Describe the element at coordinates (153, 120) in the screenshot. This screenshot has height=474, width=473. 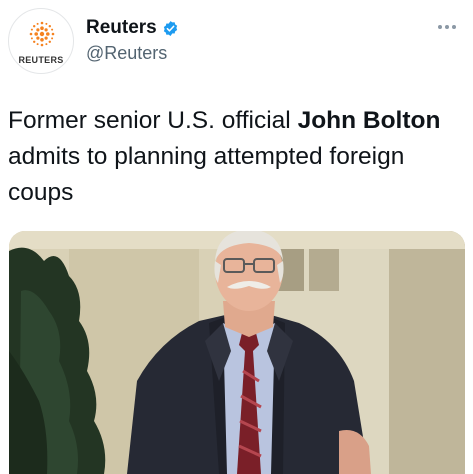
I see `tweet-text-part1: Former senior U.S. official` at that location.